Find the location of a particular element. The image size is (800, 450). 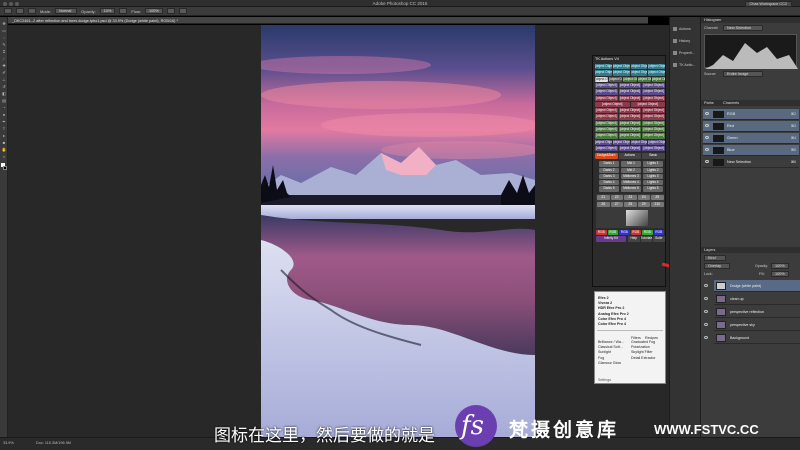

zone-button: Z4 is located at coordinates (643, 197).